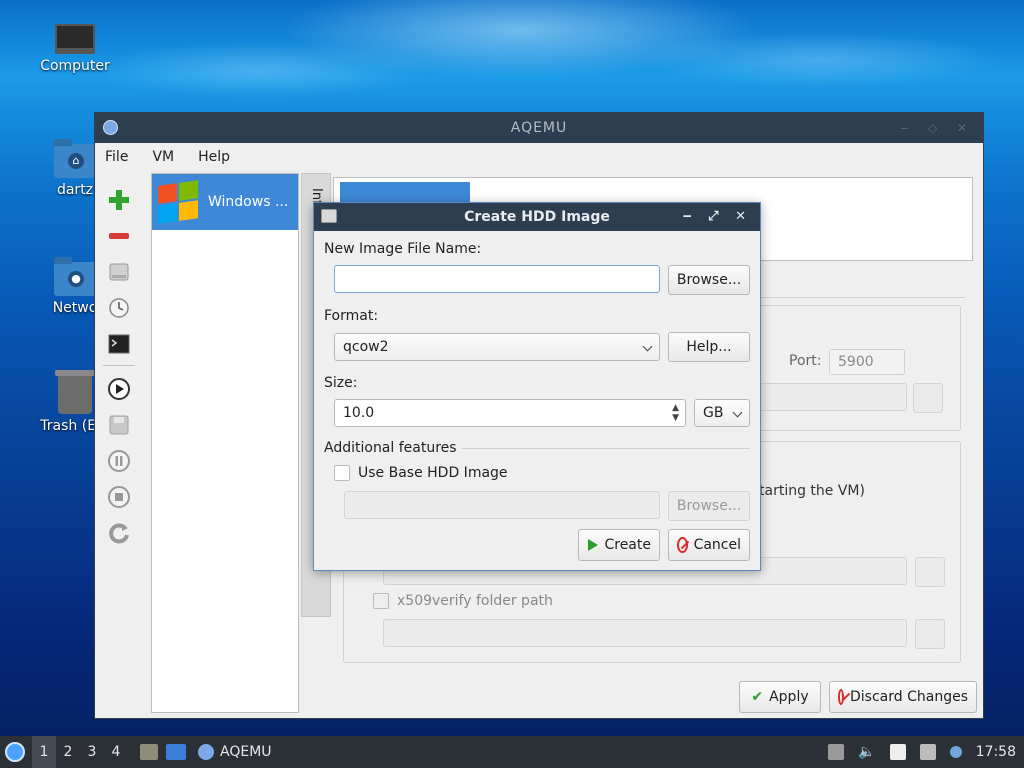 The width and height of the screenshot is (1024, 768). Describe the element at coordinates (214, 157) in the screenshot. I see `menu-help: Help` at that location.